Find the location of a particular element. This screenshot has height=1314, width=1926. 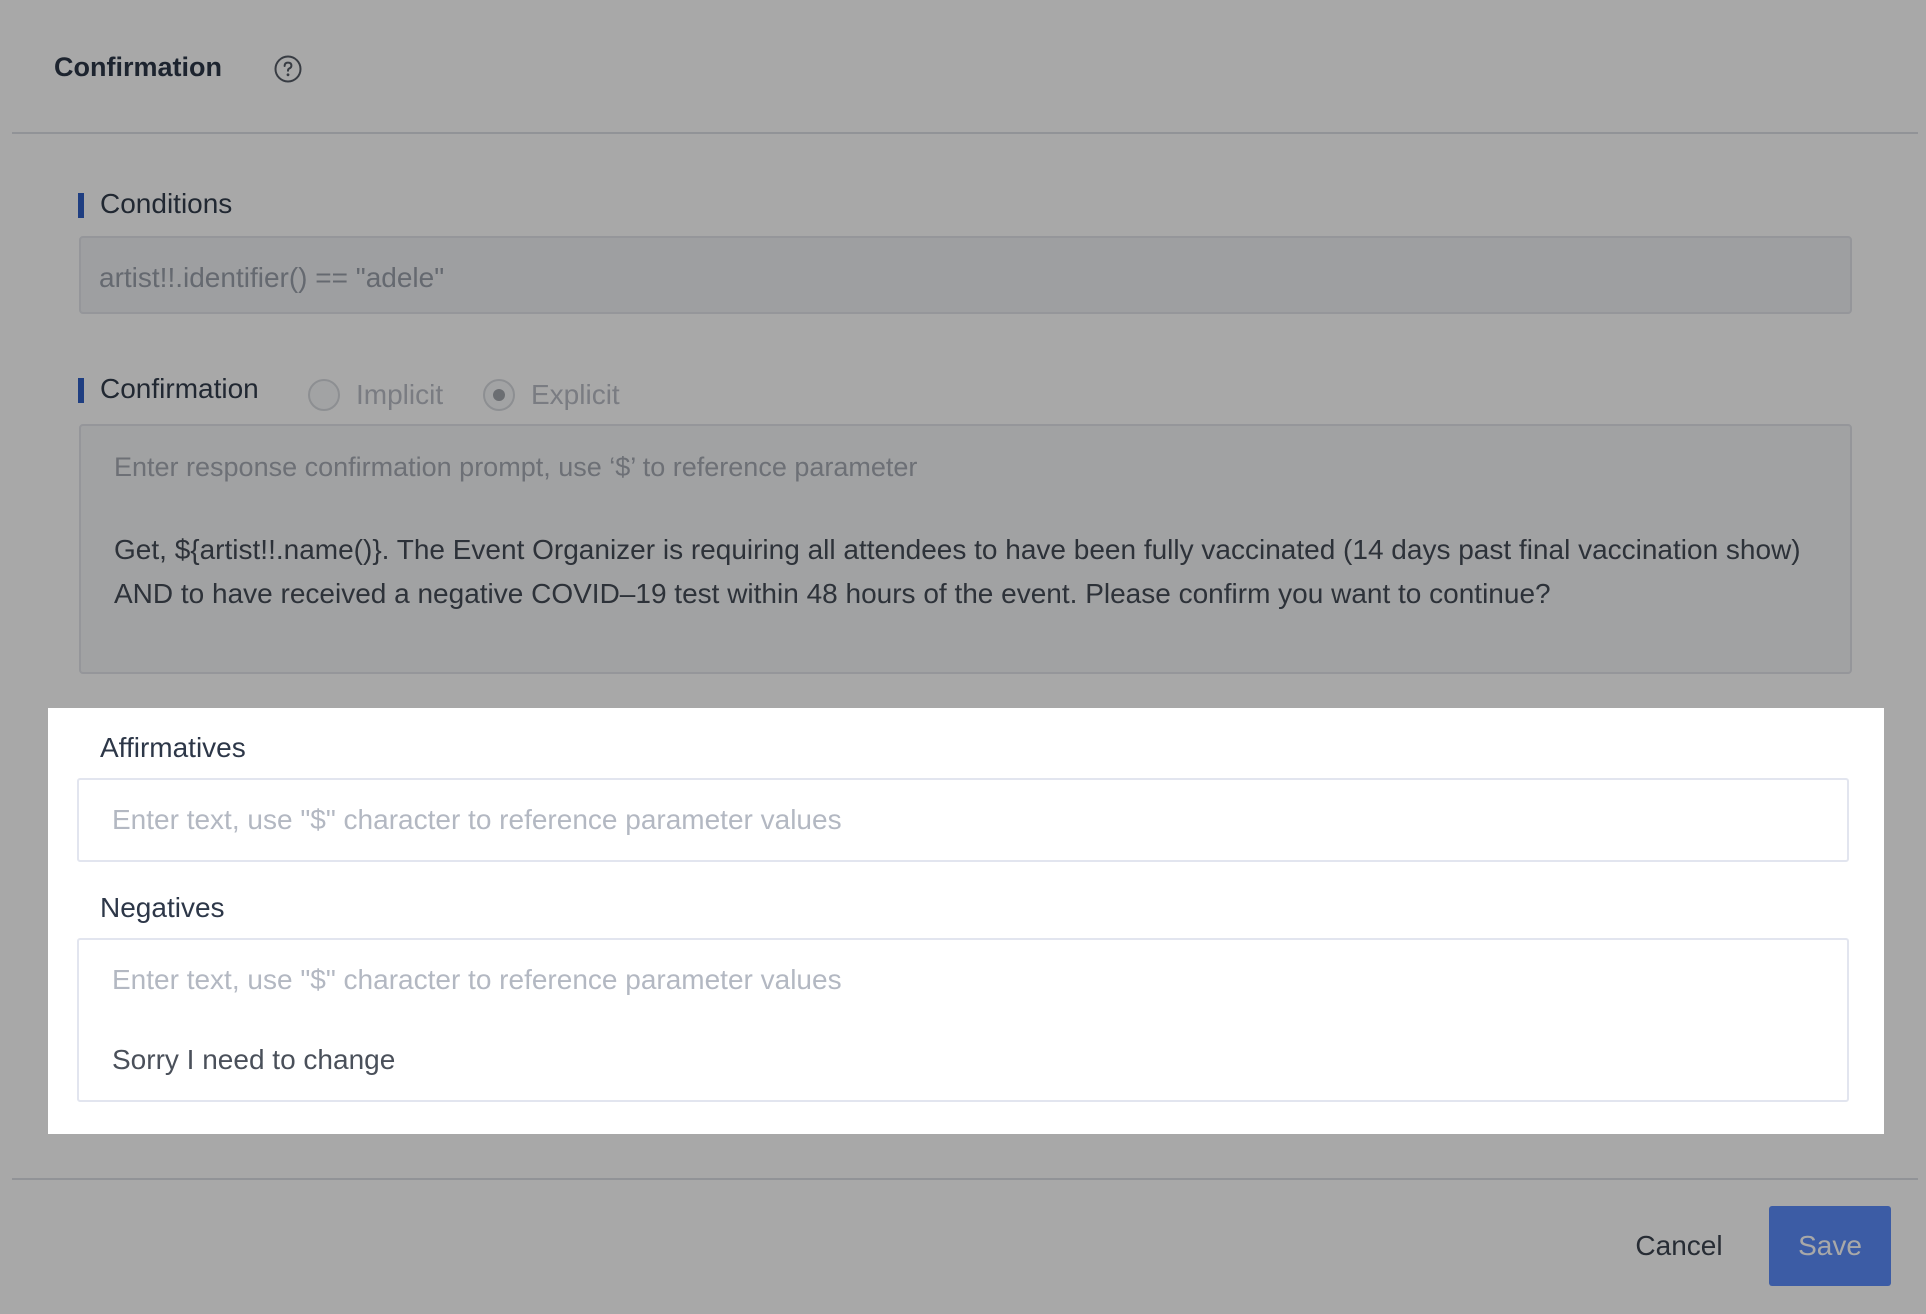

affirmatives-label: Affirmatives is located at coordinates (173, 747).